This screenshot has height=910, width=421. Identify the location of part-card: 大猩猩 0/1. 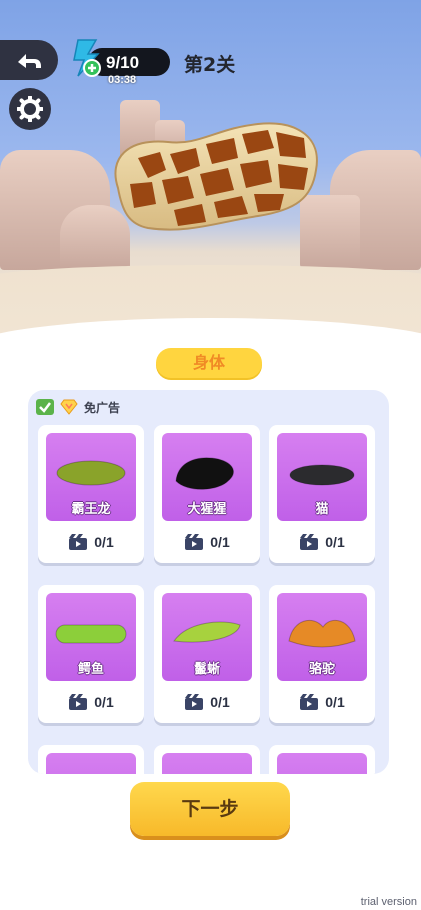
(207, 494).